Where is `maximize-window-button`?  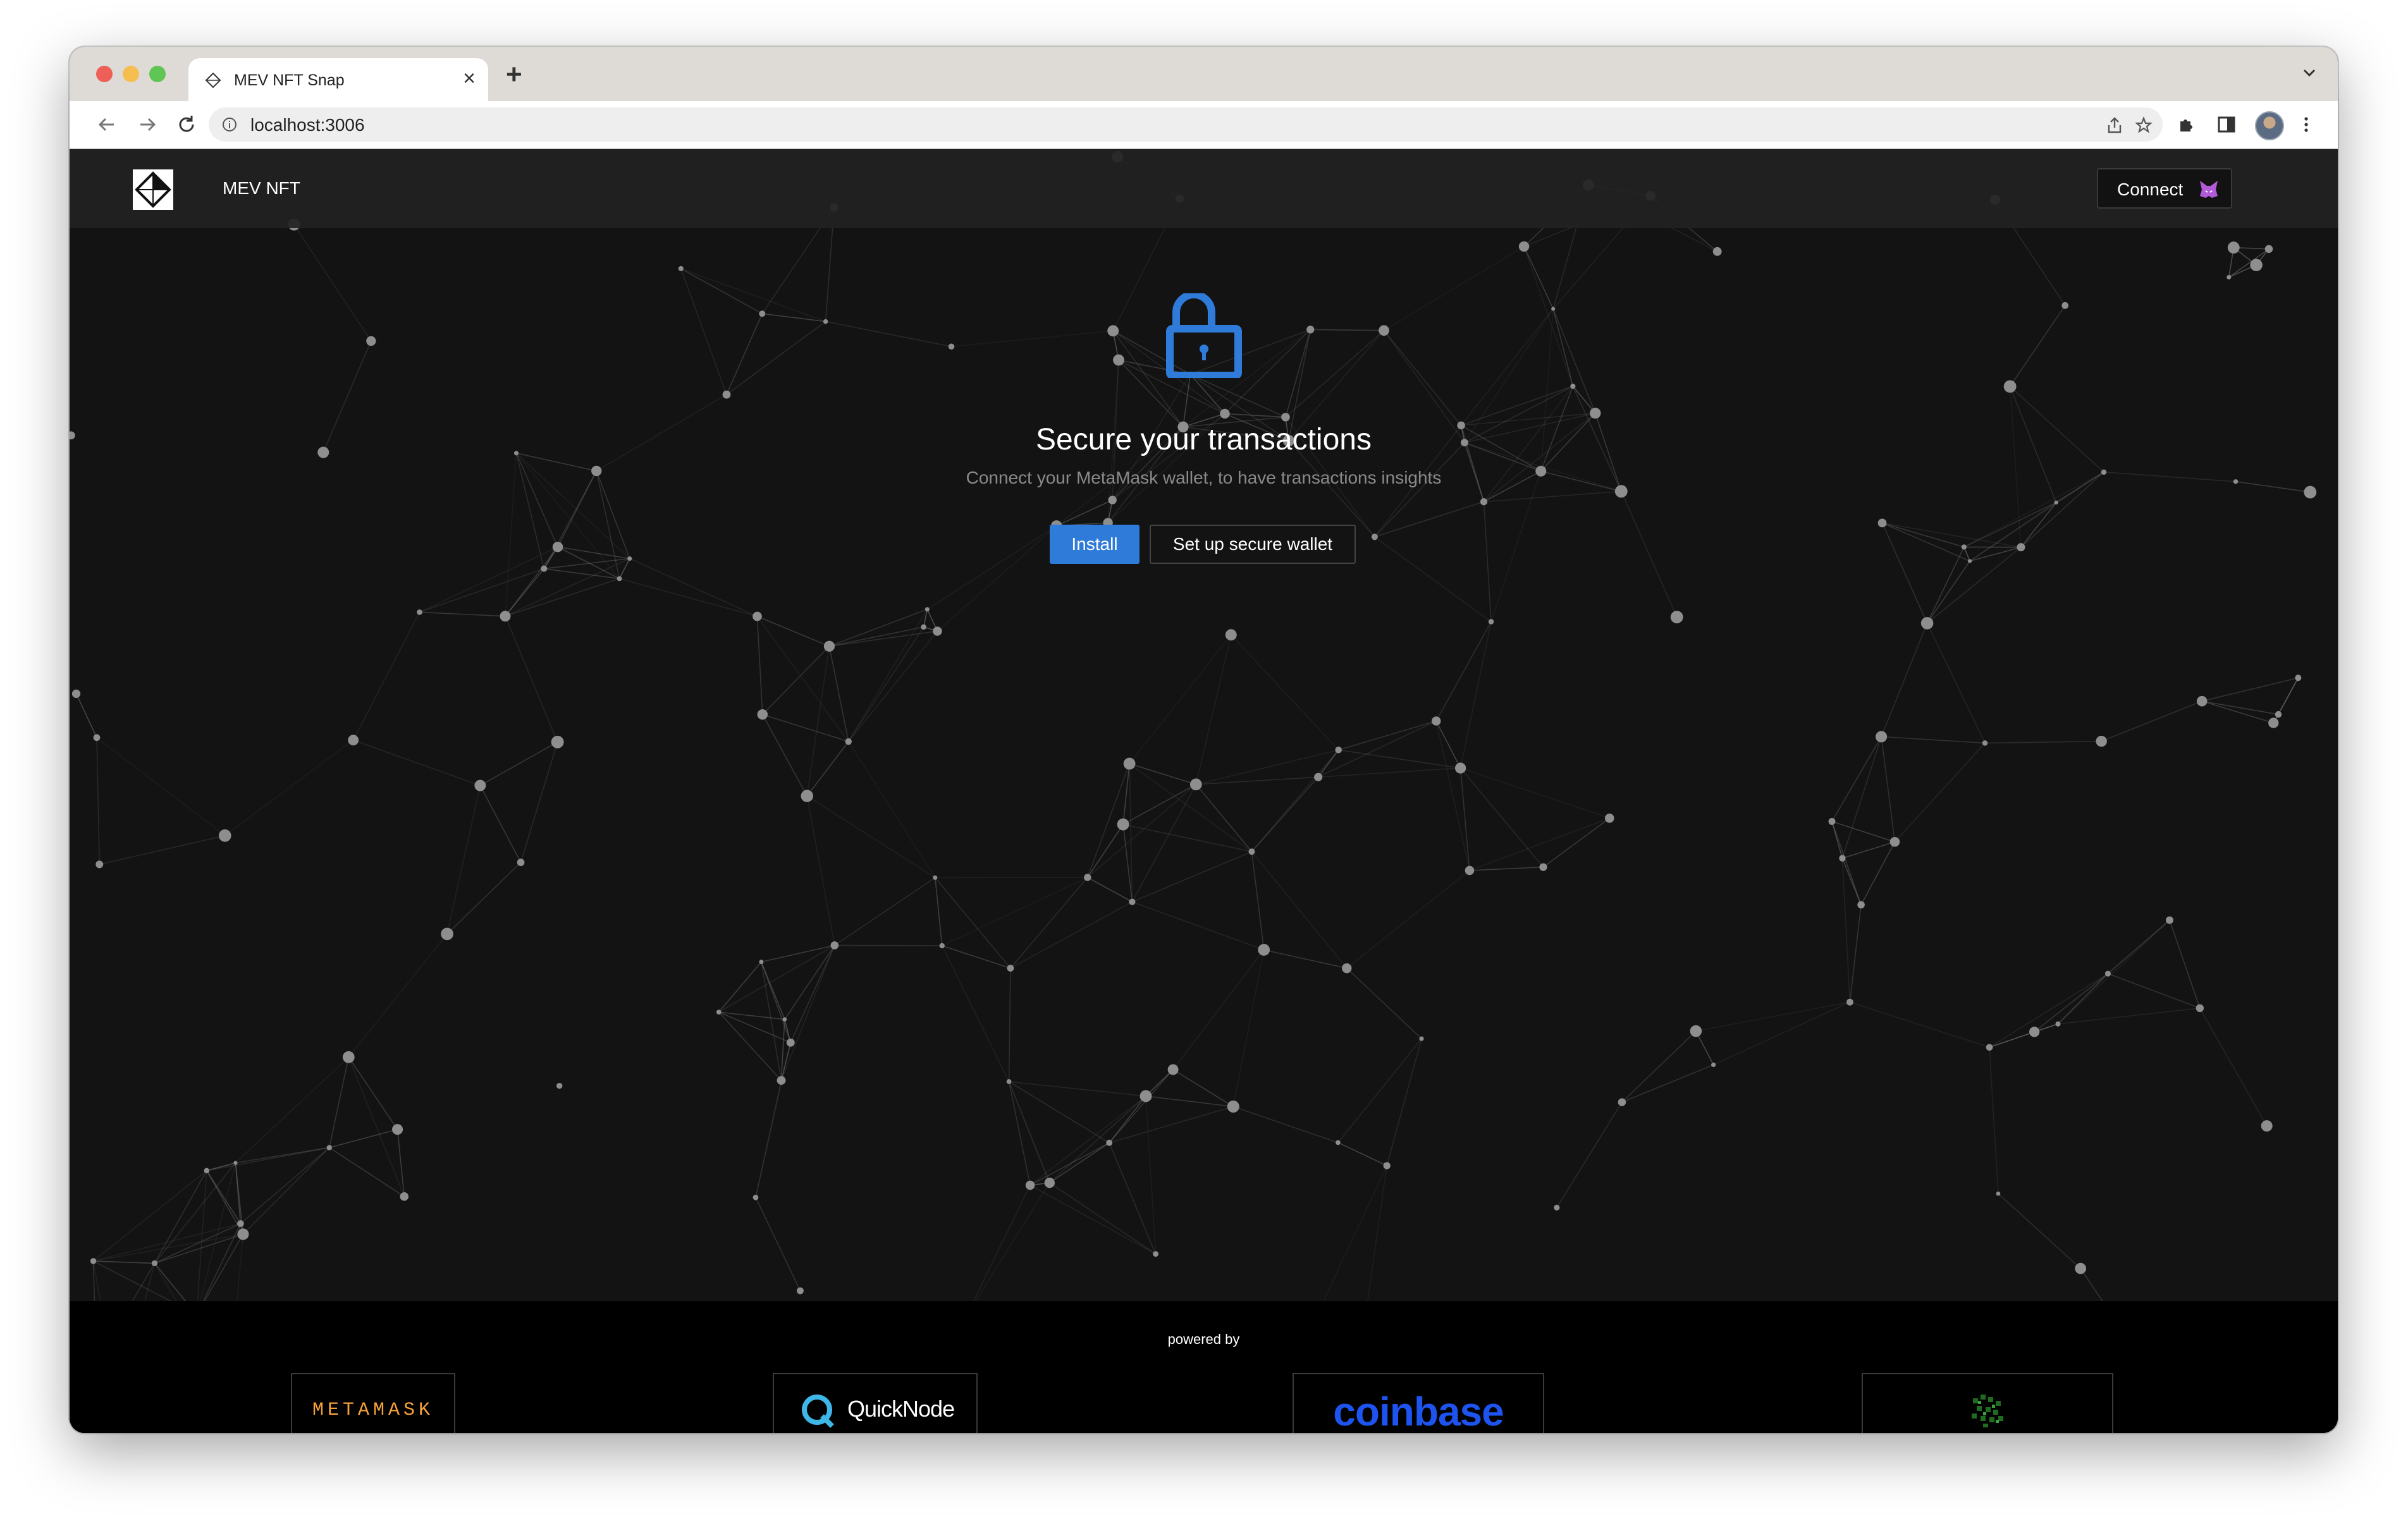 maximize-window-button is located at coordinates (157, 74).